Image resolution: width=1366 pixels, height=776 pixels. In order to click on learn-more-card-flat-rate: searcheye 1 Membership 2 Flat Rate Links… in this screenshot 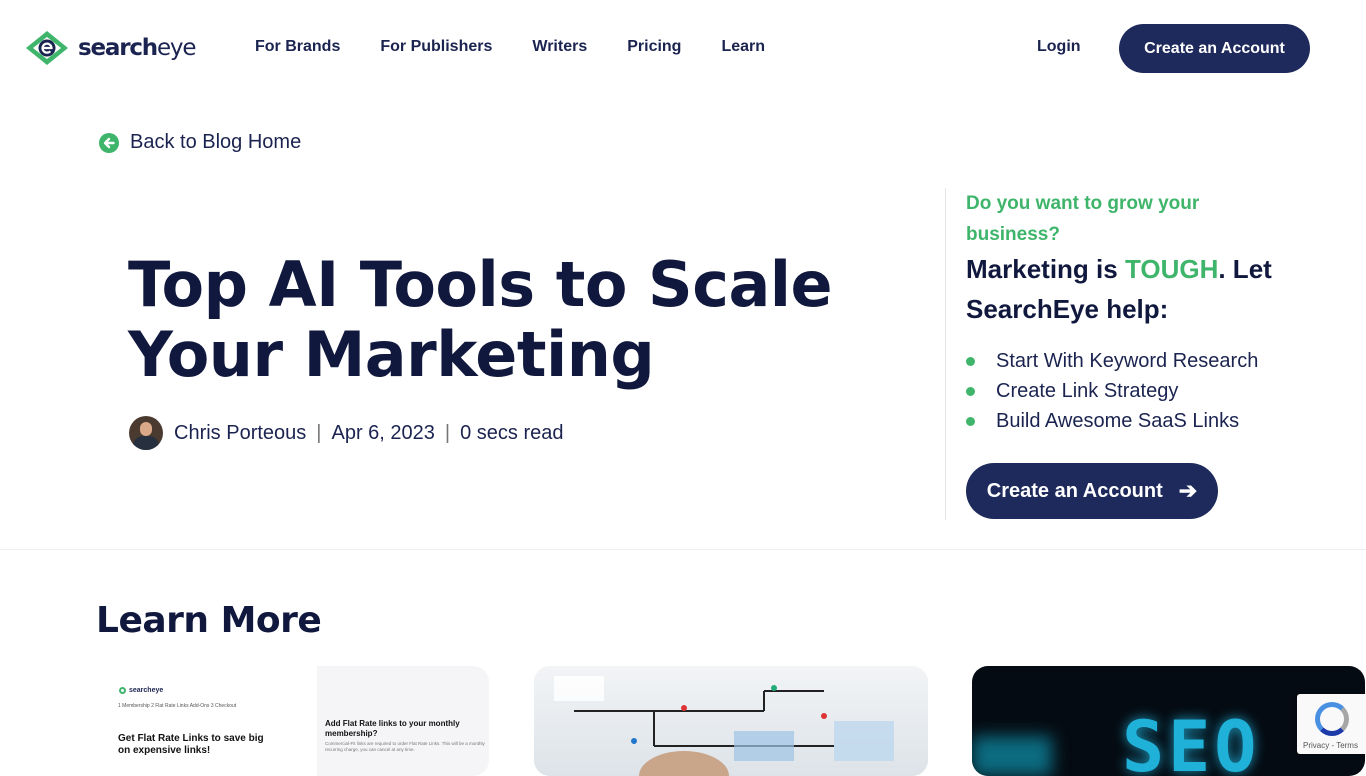, I will do `click(292, 721)`.